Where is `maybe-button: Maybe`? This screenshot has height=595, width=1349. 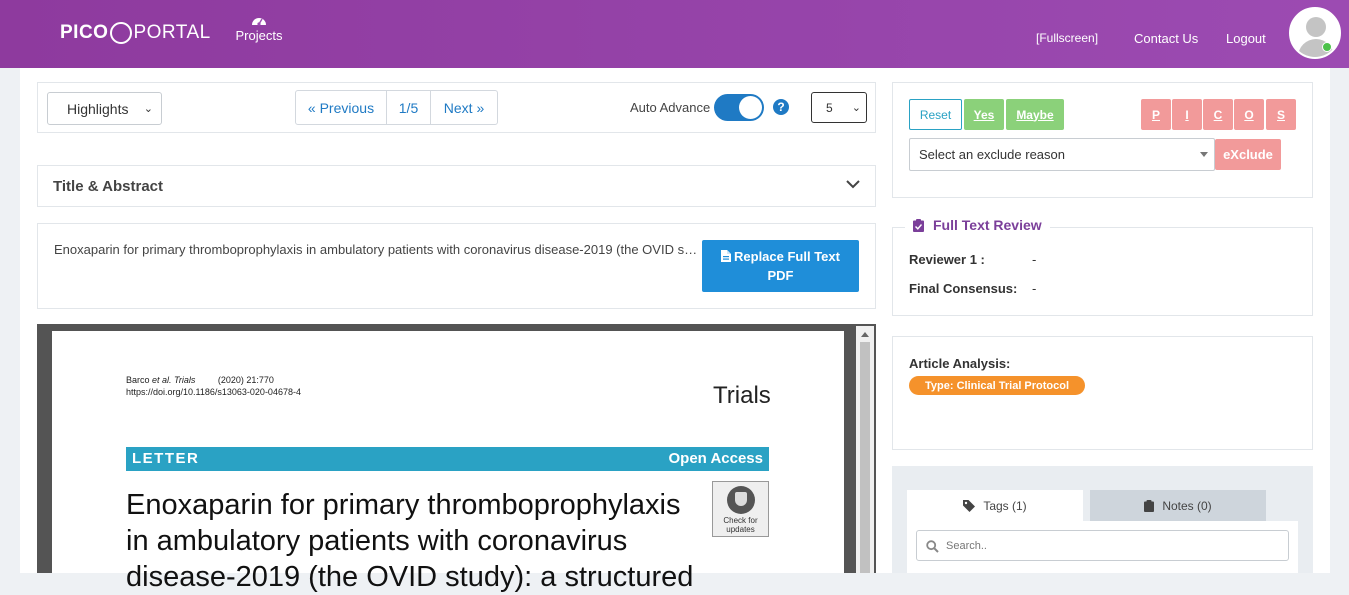 maybe-button: Maybe is located at coordinates (1035, 114).